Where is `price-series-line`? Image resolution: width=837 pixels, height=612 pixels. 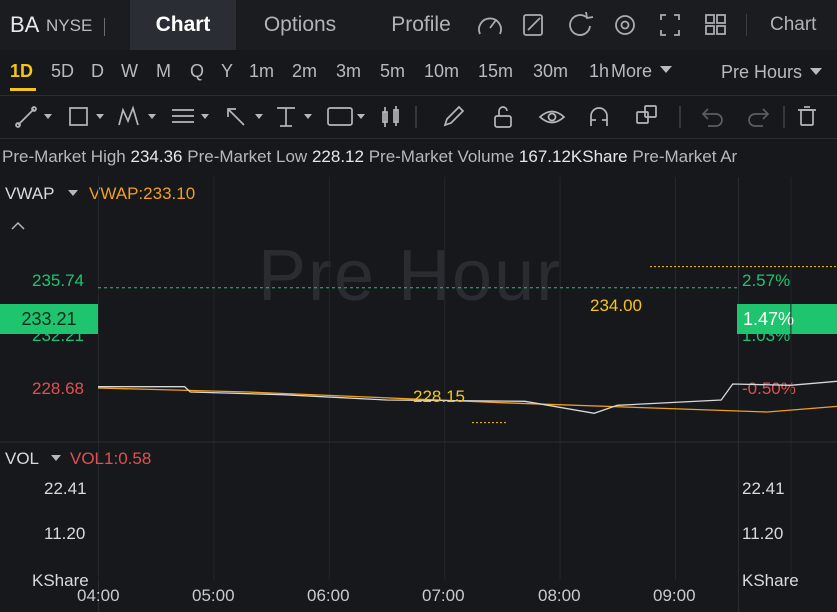 price-series-line is located at coordinates (467, 397).